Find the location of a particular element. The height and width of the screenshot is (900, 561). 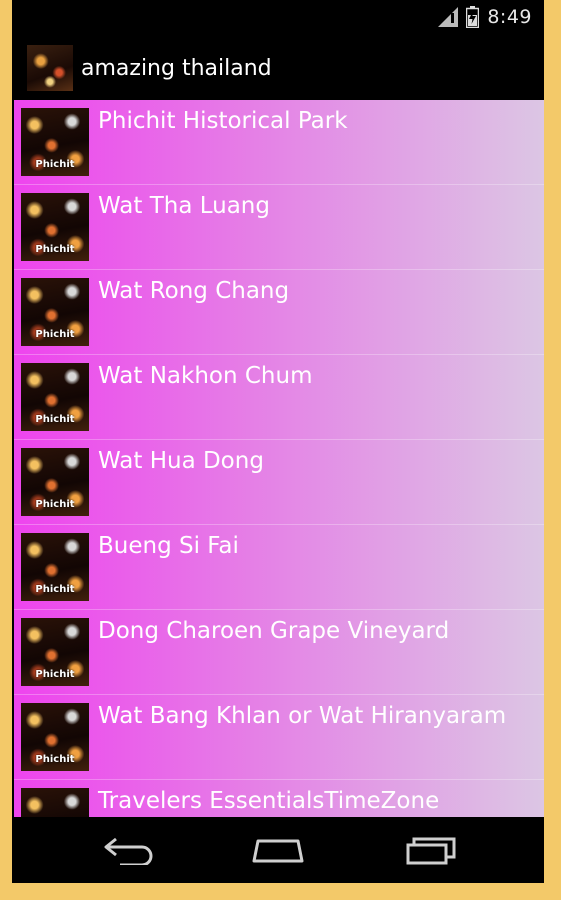

action-bar: amazing thailand is located at coordinates (278, 68).